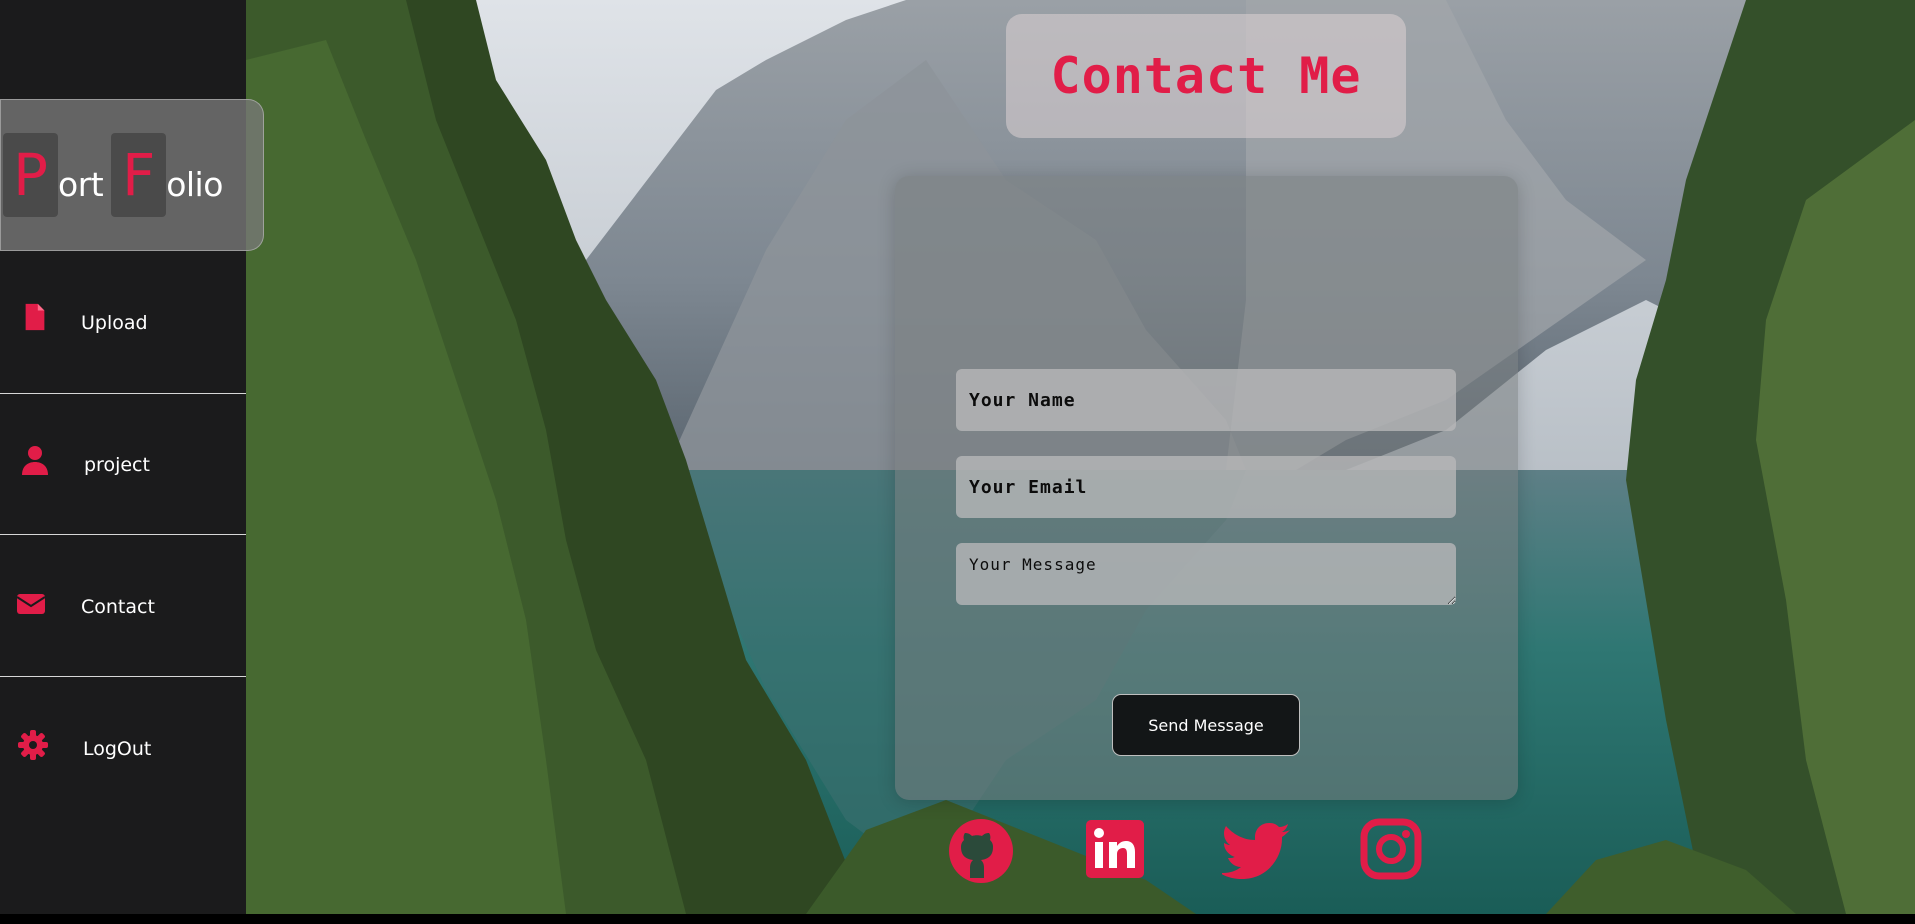 This screenshot has width=1915, height=924. I want to click on user-icon, so click(35, 460).